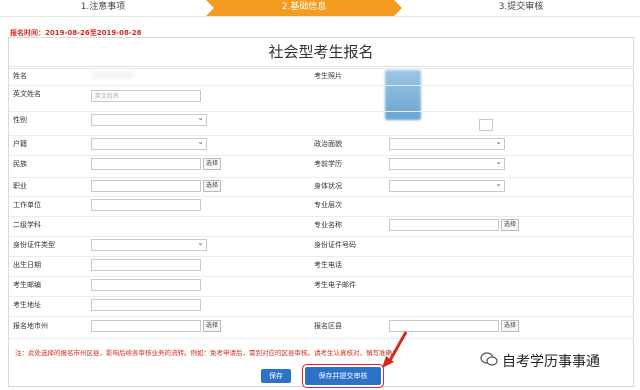 This screenshot has width=640, height=390. What do you see at coordinates (321, 338) in the screenshot?
I see `row-note` at bounding box center [321, 338].